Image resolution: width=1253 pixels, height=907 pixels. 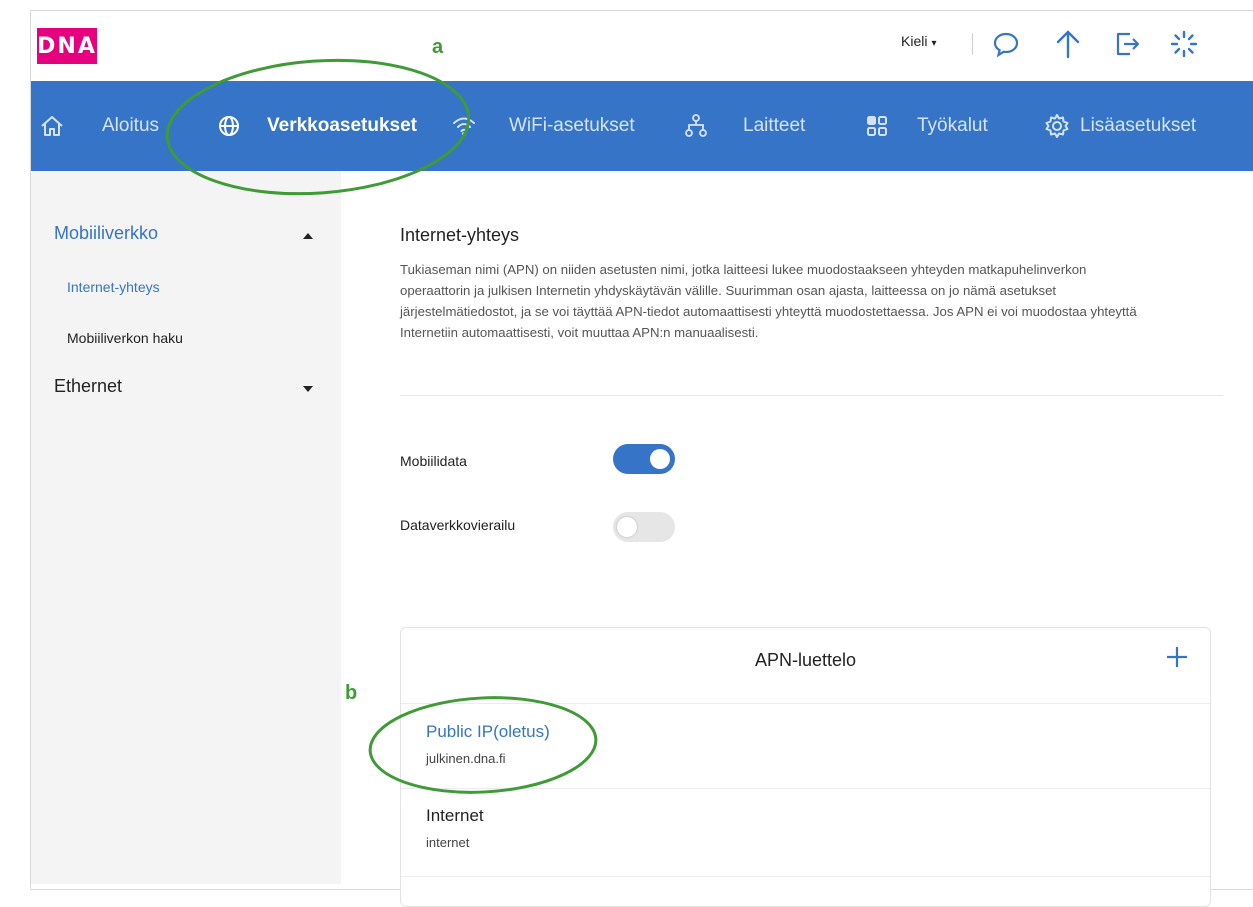 I want to click on sidebar-item-mobiiliverkon-haku: Mobiiliverkon haku, so click(x=125, y=338).